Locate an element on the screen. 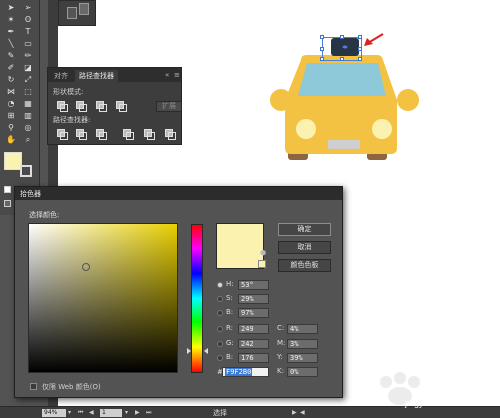  hue-slider-right-arrow is located at coordinates (206, 351).